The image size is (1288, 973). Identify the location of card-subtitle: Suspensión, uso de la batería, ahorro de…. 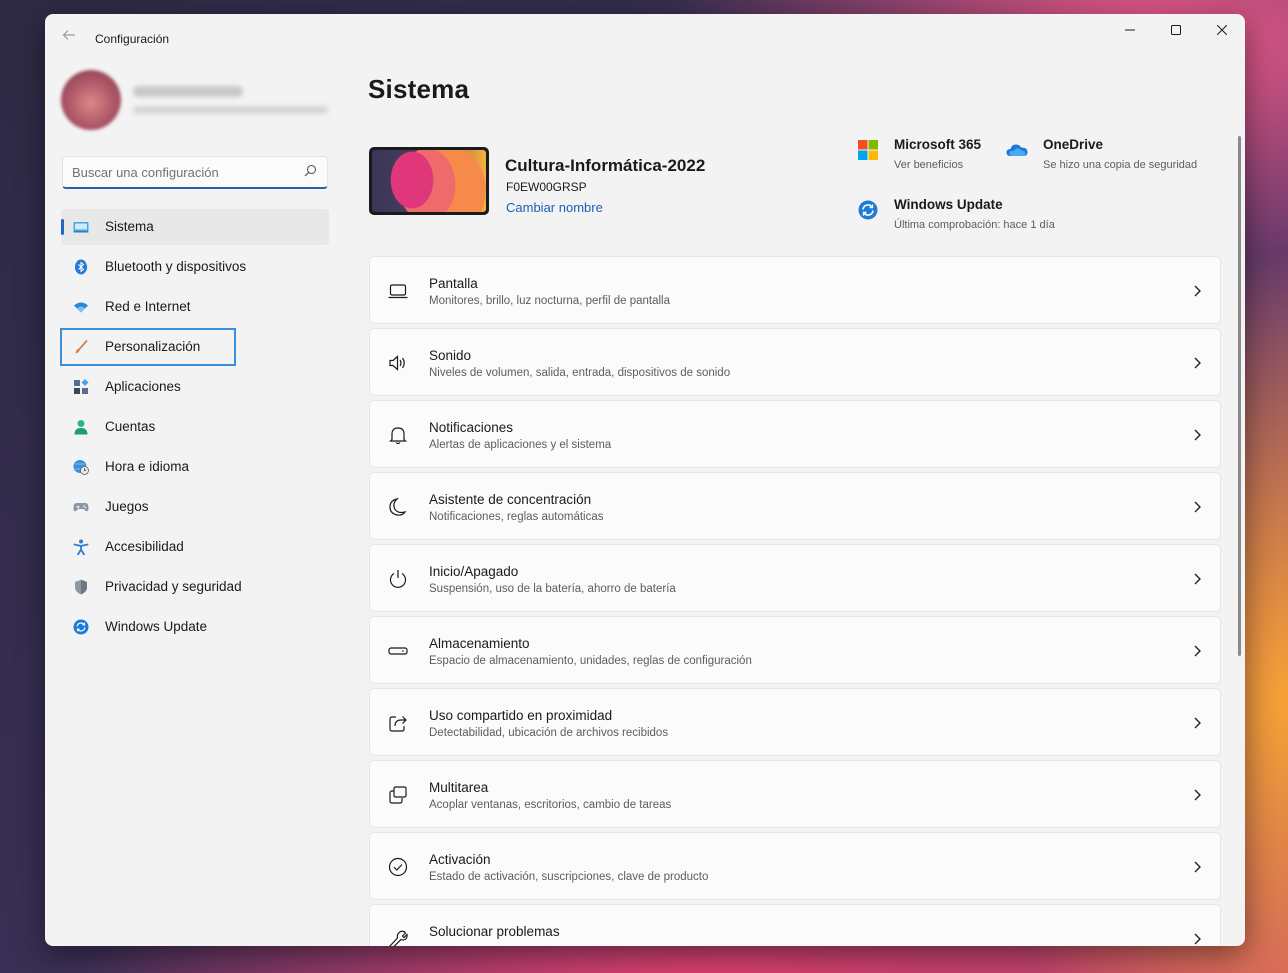
(552, 589).